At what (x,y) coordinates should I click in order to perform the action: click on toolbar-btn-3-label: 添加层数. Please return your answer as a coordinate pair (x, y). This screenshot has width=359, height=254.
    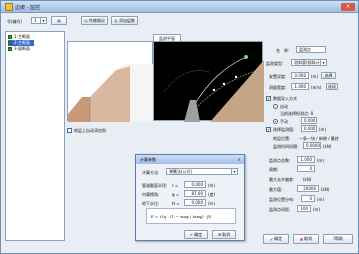
    Looking at the image, I should click on (126, 20).